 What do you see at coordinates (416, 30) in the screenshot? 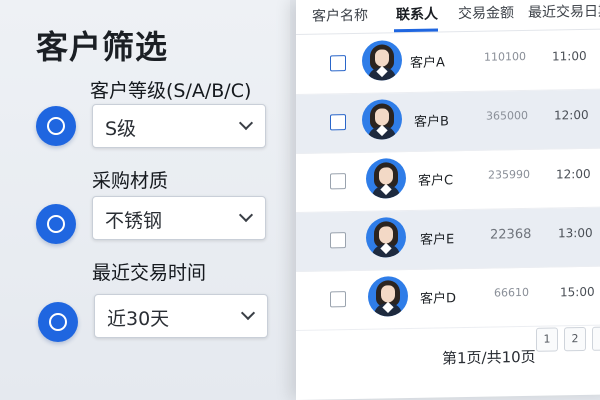
I see `active-tab-indicator` at bounding box center [416, 30].